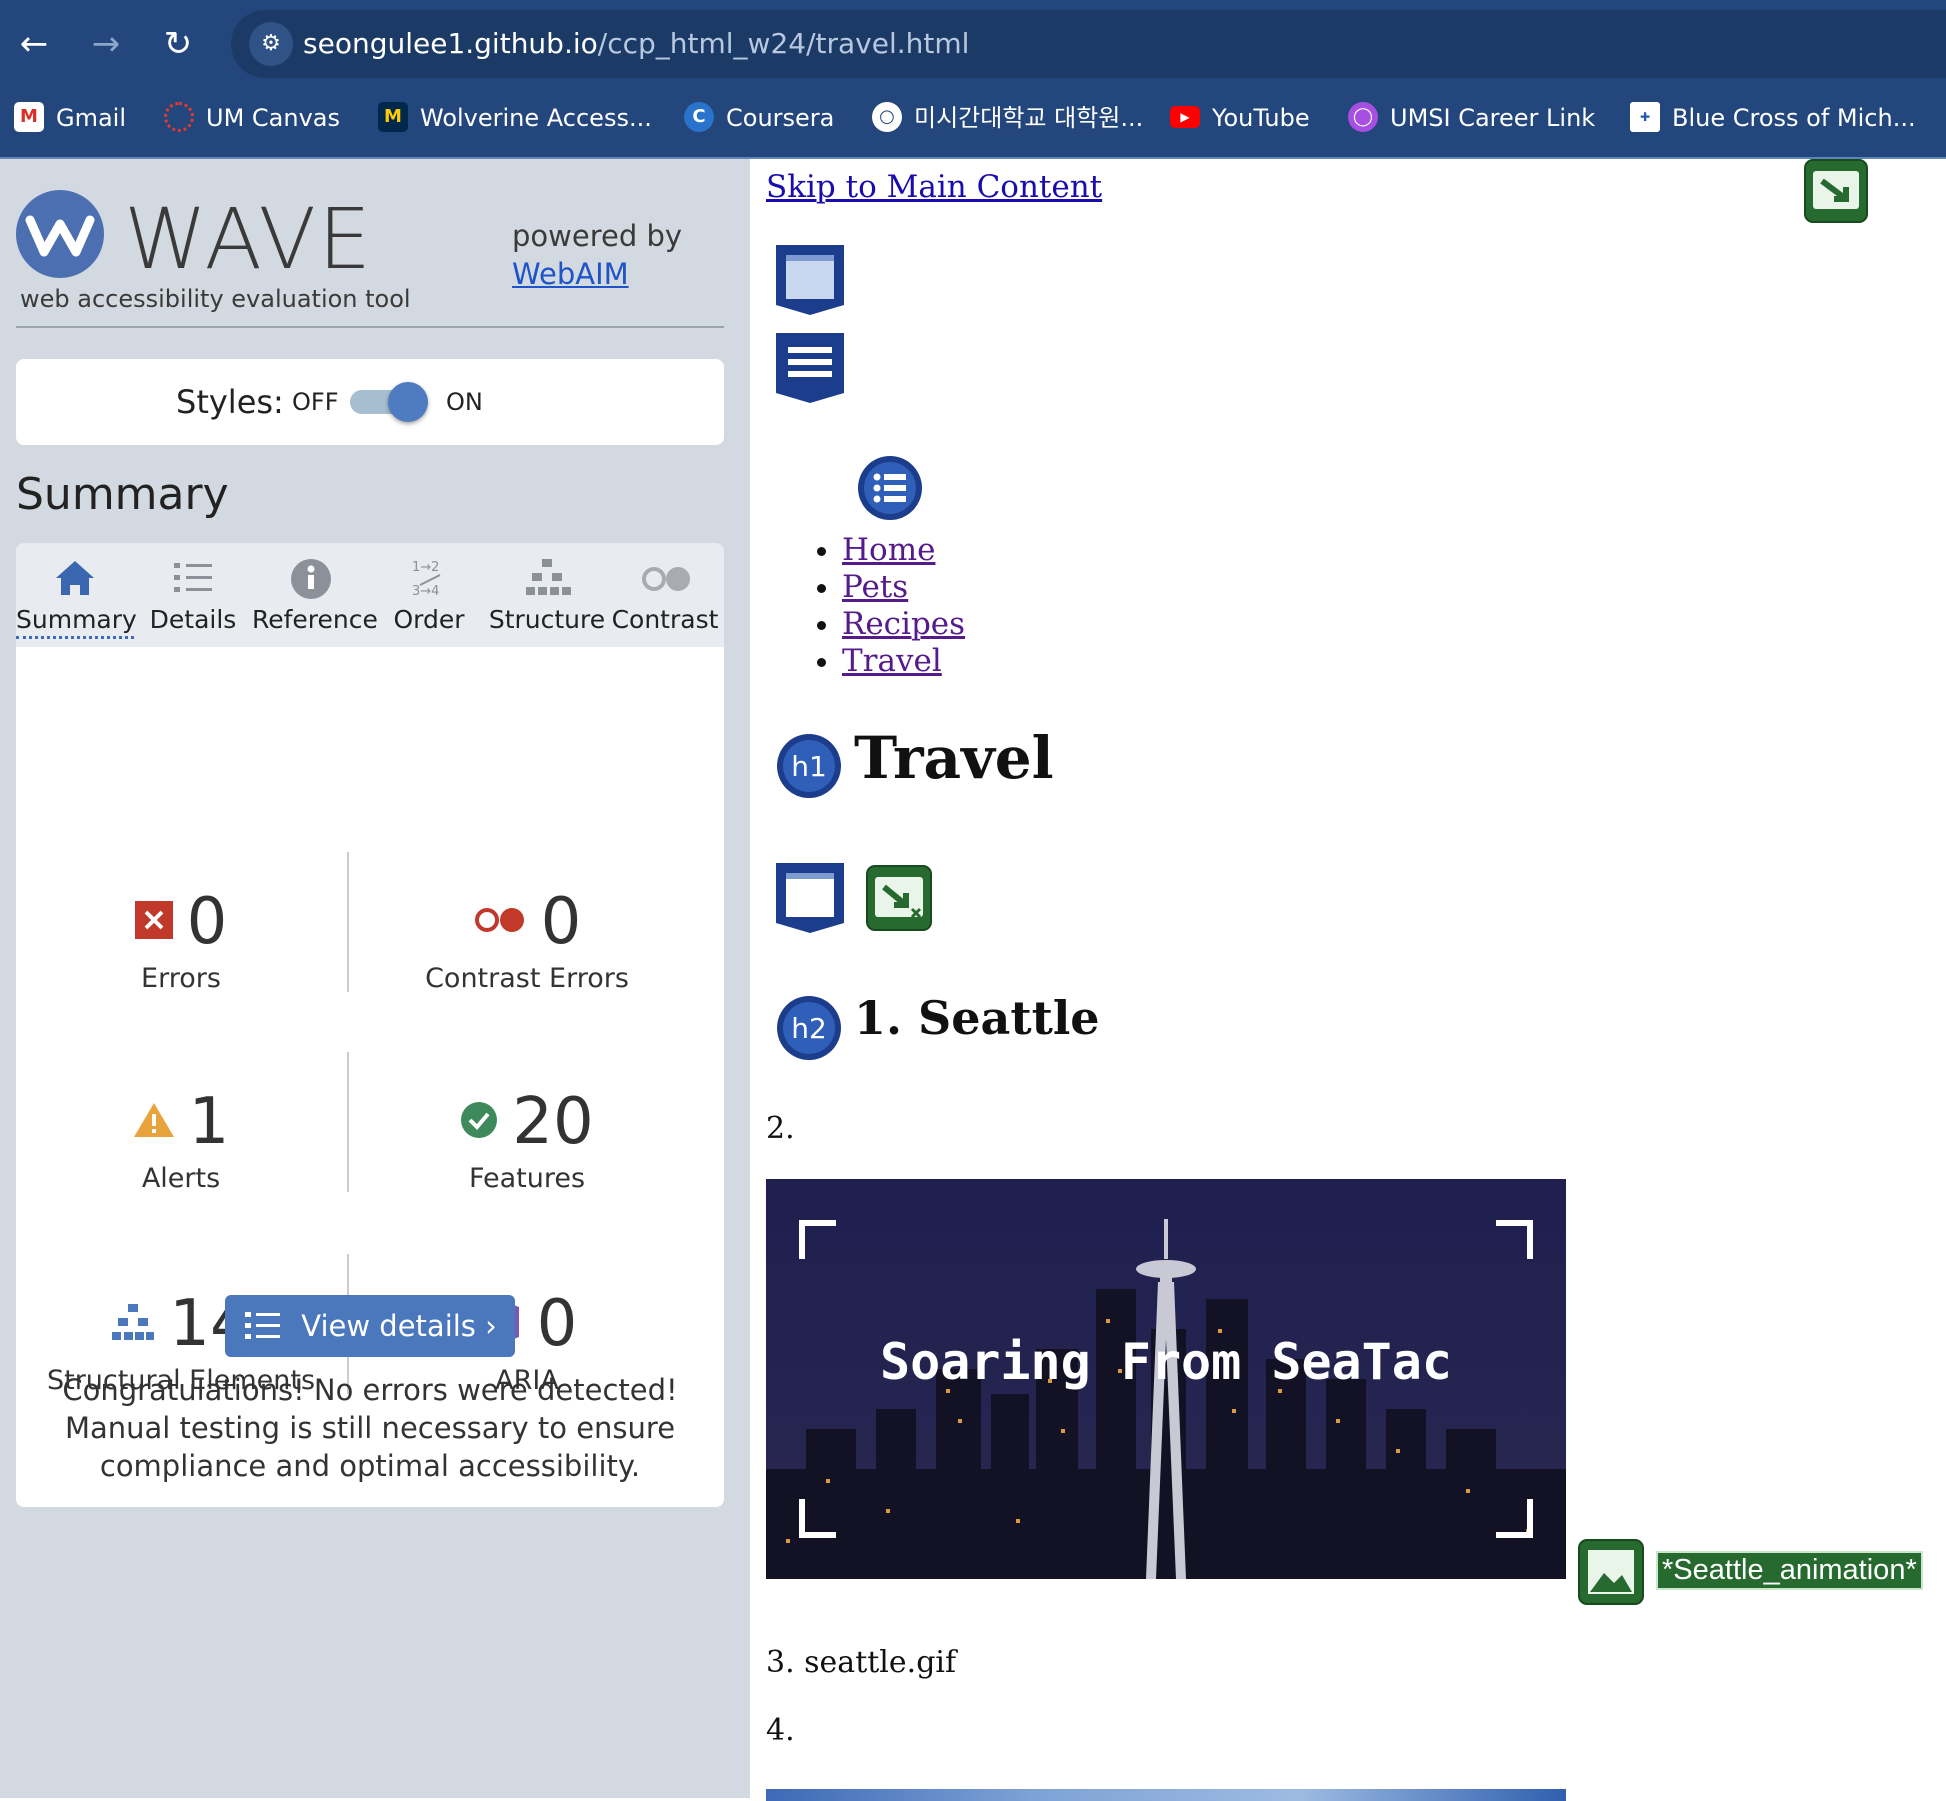  What do you see at coordinates (315, 619) in the screenshot?
I see `tab-label: Reference` at bounding box center [315, 619].